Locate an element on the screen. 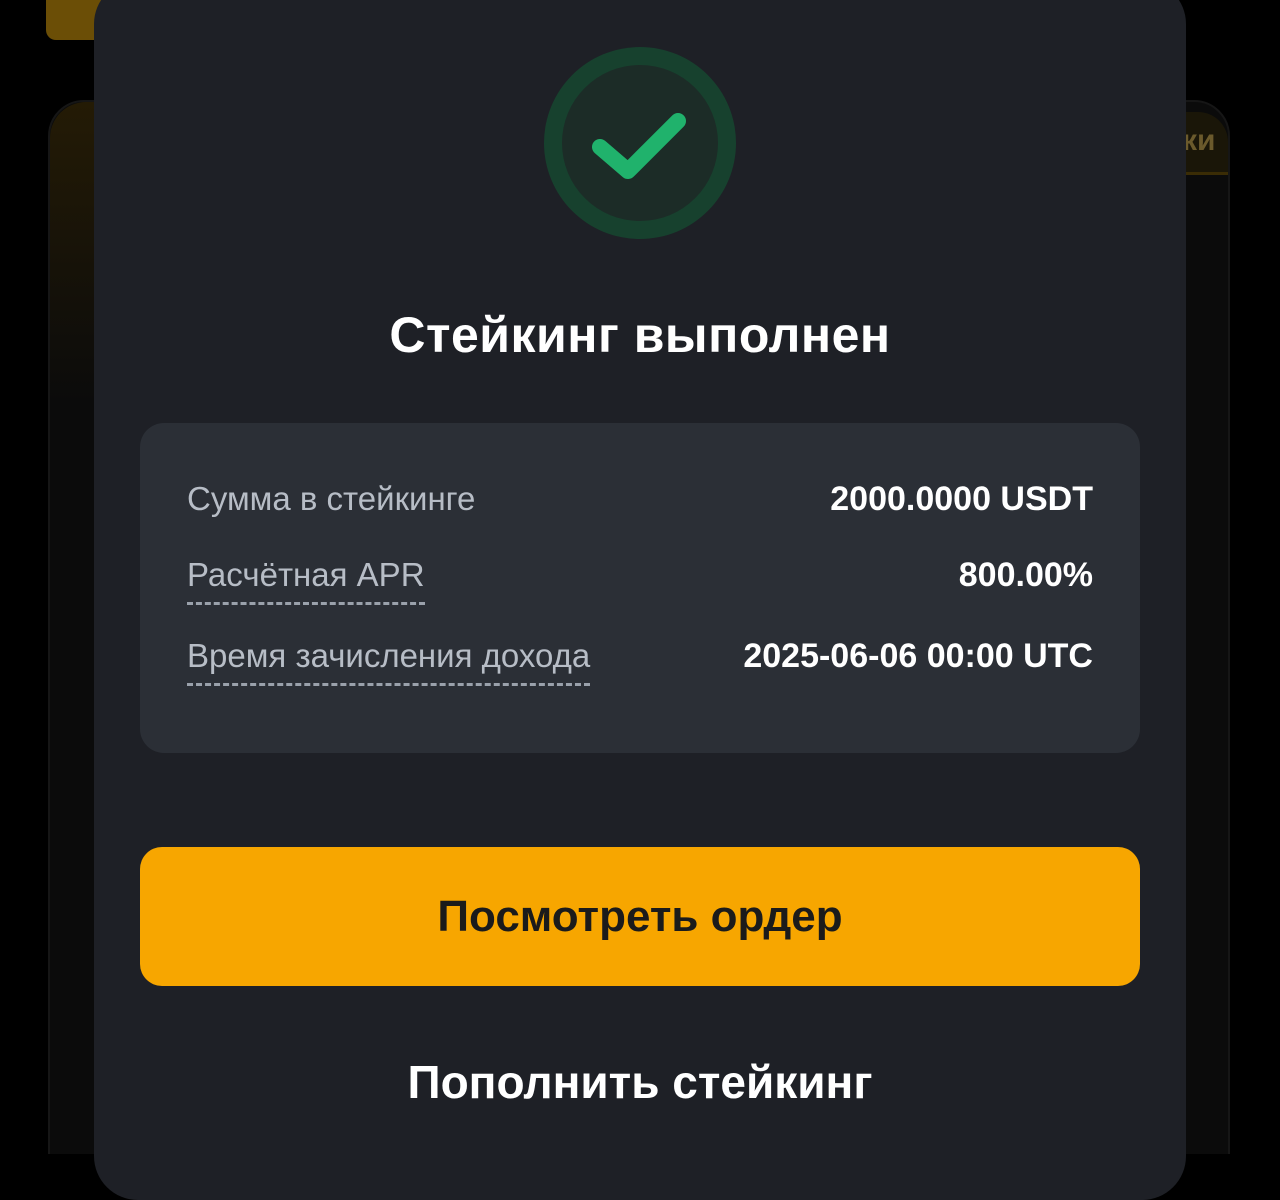  top-up-staking-button: Пополнить стейкинг is located at coordinates (640, 1082).